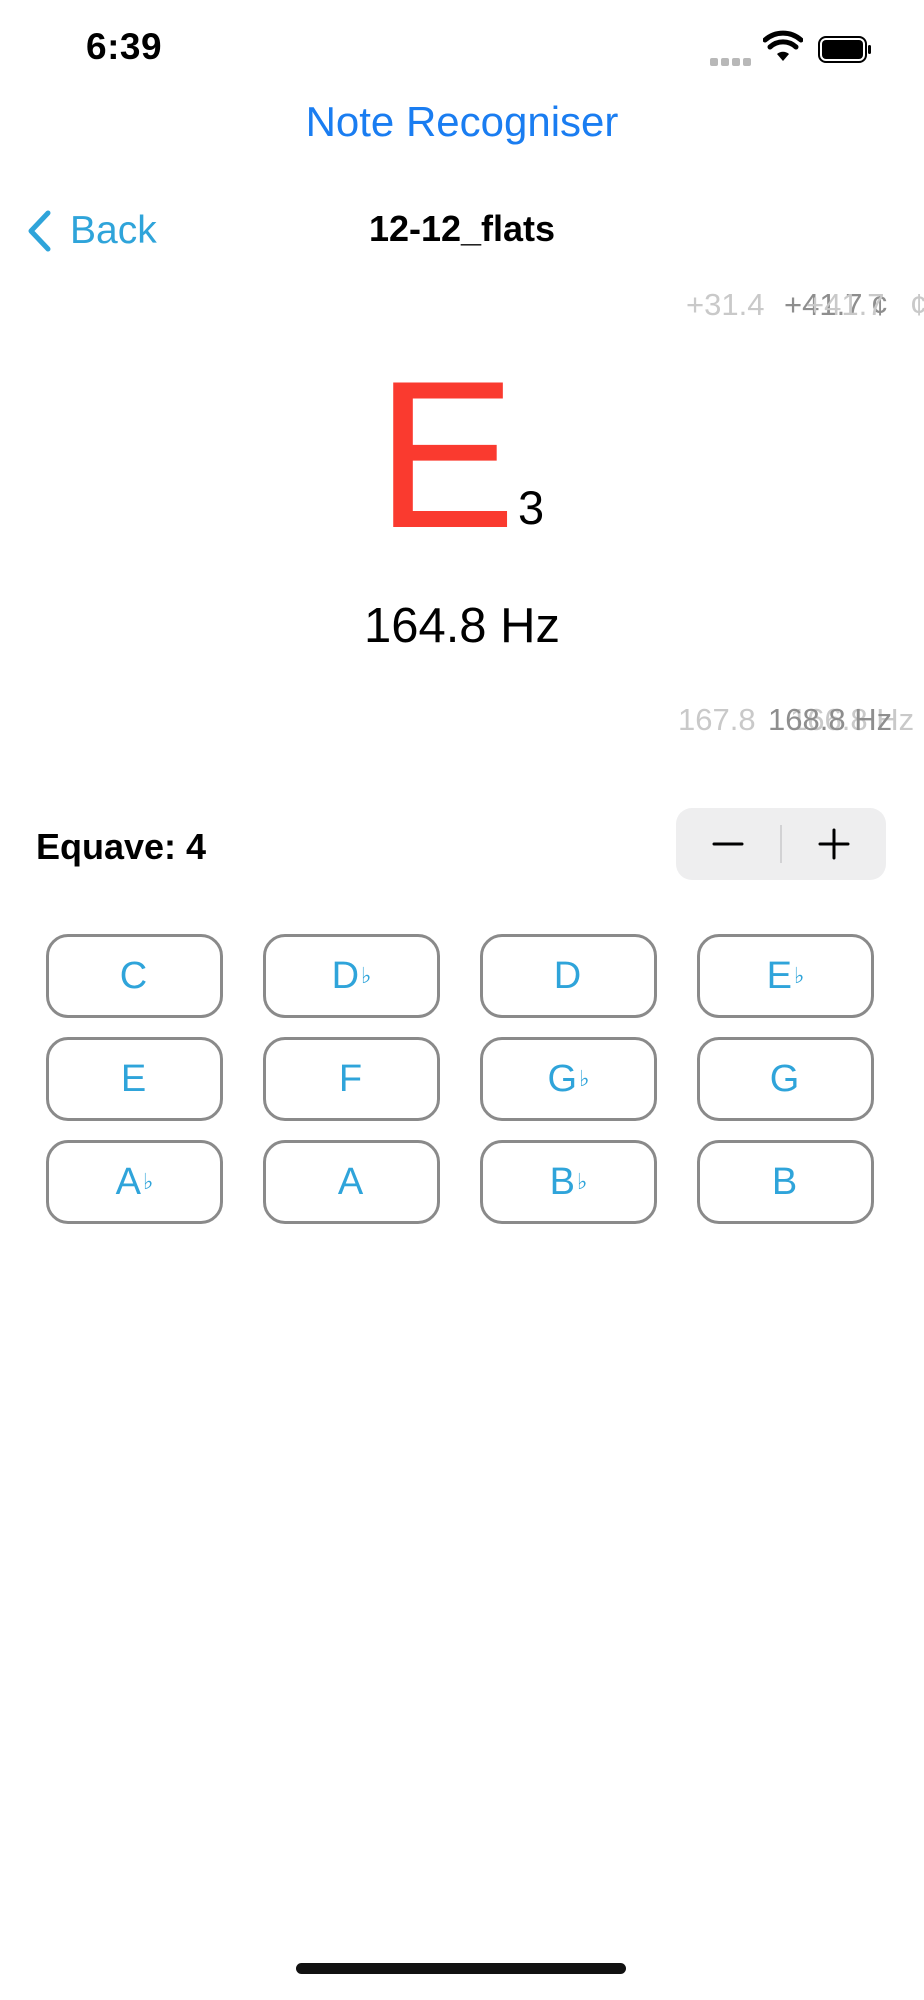  What do you see at coordinates (351, 976) in the screenshot?
I see `note-button-d-flat: D ♭` at bounding box center [351, 976].